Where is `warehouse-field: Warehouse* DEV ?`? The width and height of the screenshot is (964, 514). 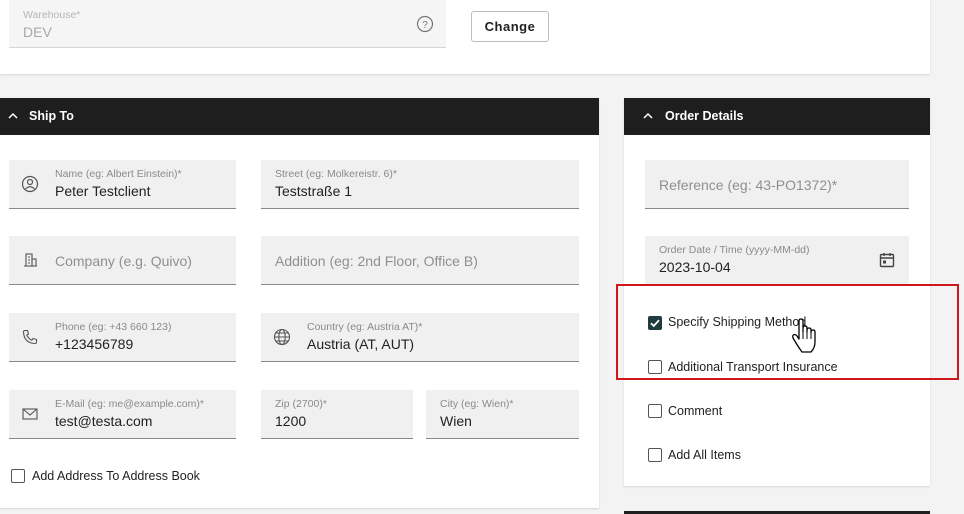
warehouse-field: Warehouse* DEV ? is located at coordinates (227, 24).